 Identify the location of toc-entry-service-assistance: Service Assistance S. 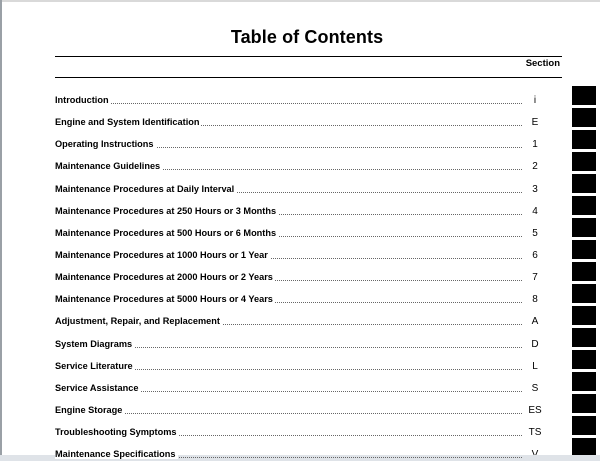
(308, 387).